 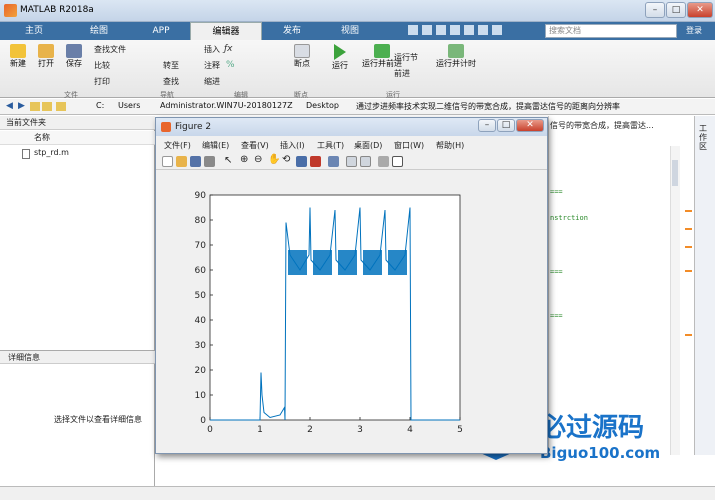 What do you see at coordinates (315, 161) in the screenshot?
I see `brush-icon` at bounding box center [315, 161].